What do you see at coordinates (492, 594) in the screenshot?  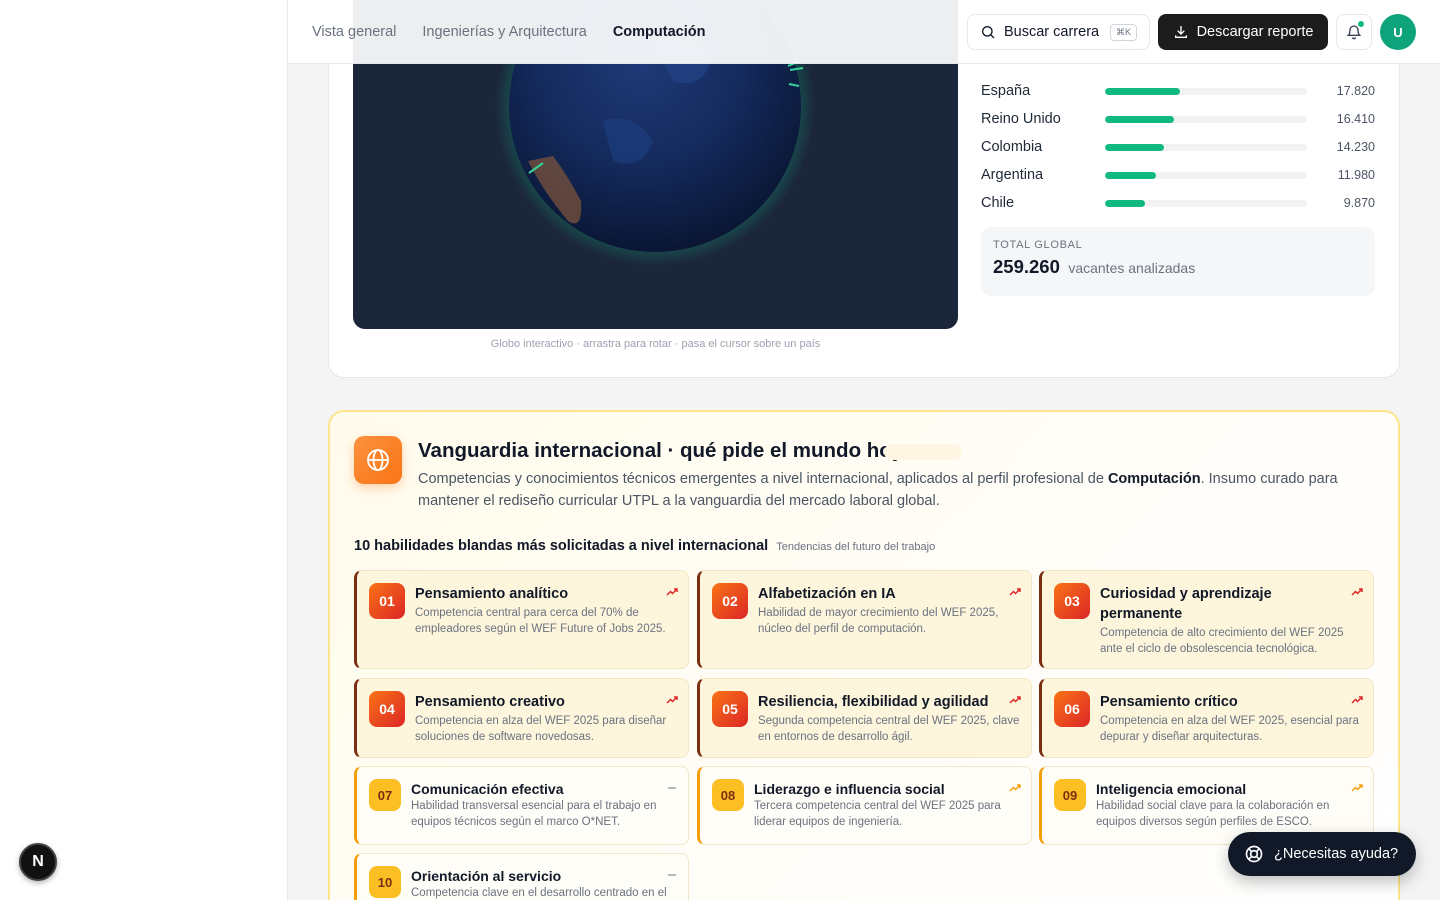 I see `skill-title: Pensamiento analítico` at bounding box center [492, 594].